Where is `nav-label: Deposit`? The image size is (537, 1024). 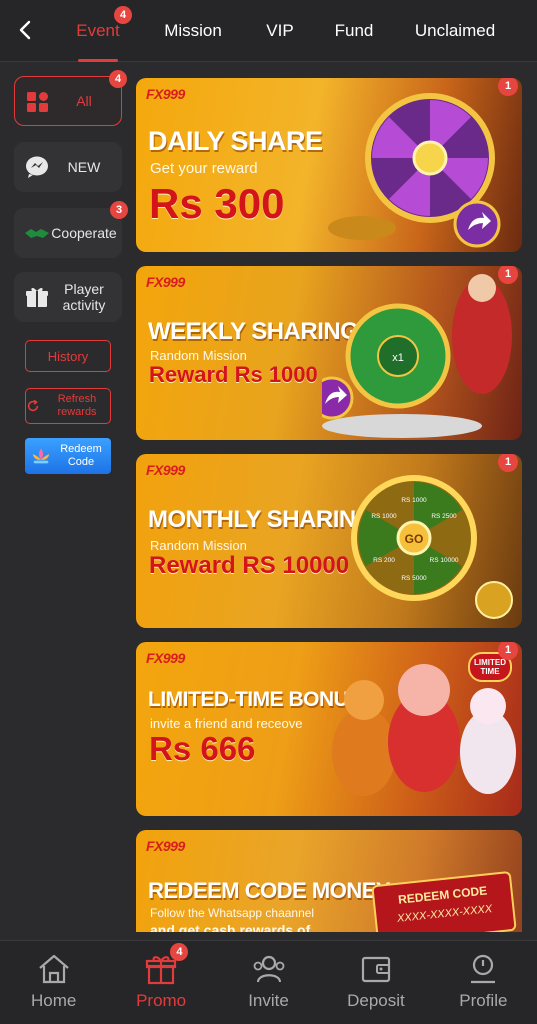
nav-label: Deposit is located at coordinates (376, 1000).